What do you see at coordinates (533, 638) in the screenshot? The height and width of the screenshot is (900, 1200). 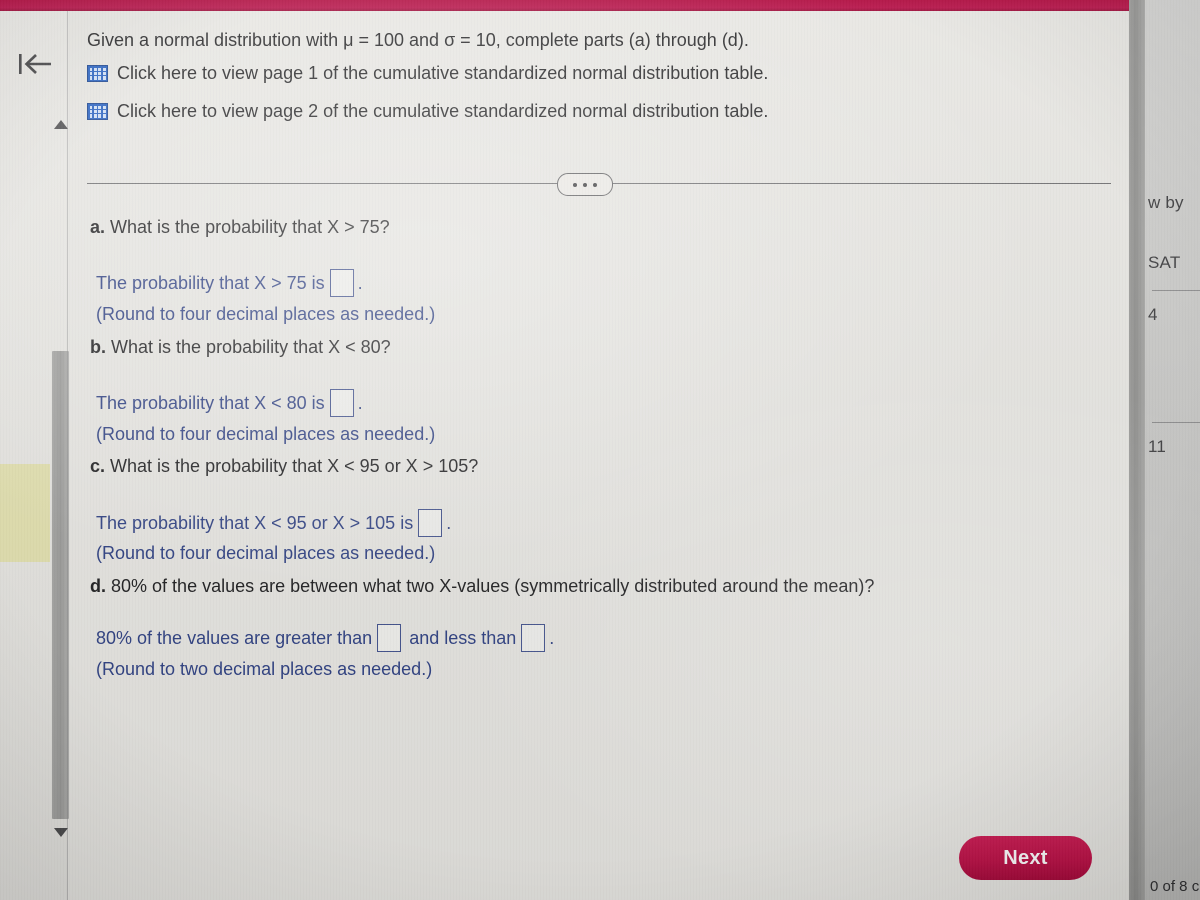 I see `part-d-answer-input-upper` at bounding box center [533, 638].